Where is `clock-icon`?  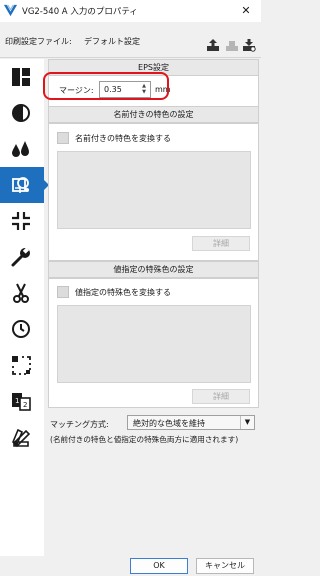
clock-icon is located at coordinates (21, 329).